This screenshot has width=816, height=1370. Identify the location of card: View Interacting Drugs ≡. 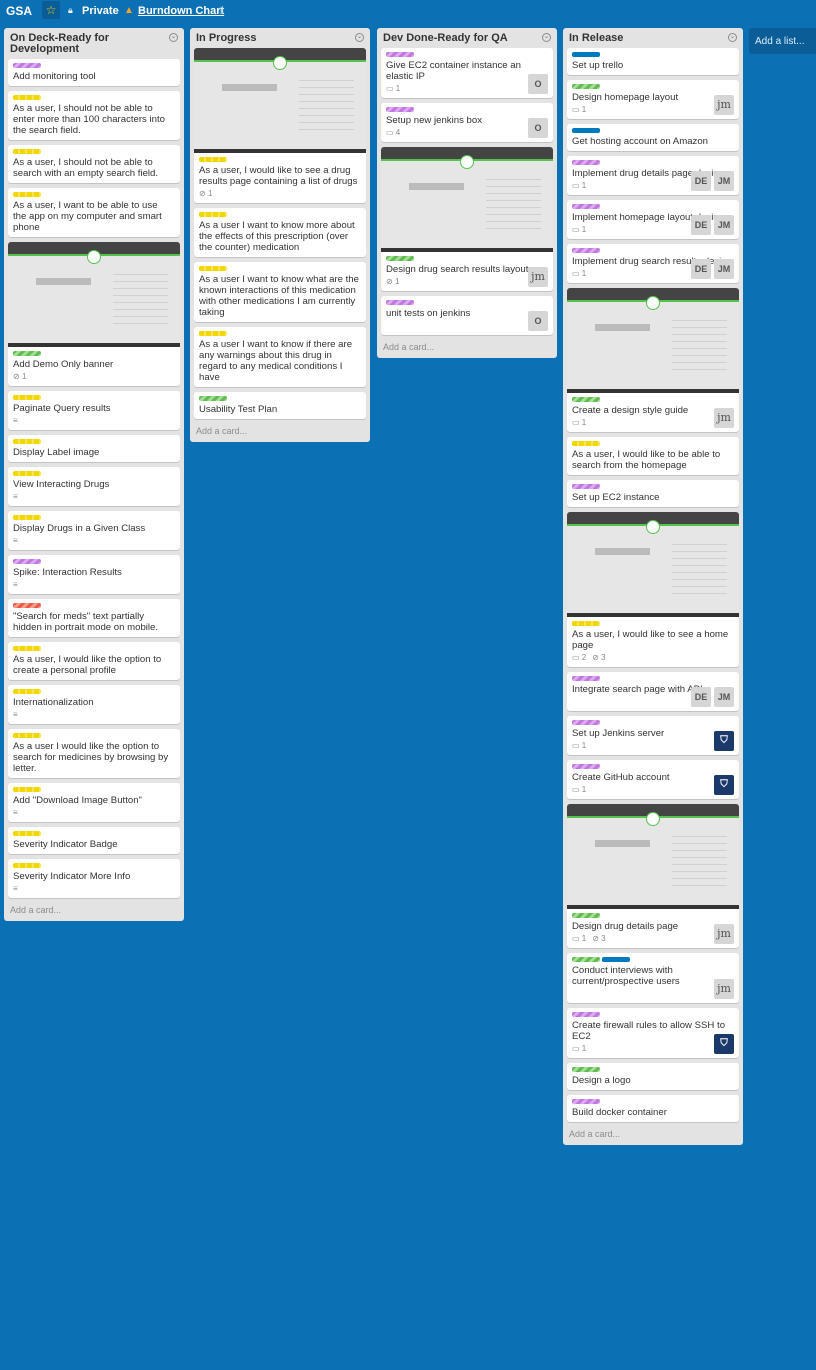
(94, 486).